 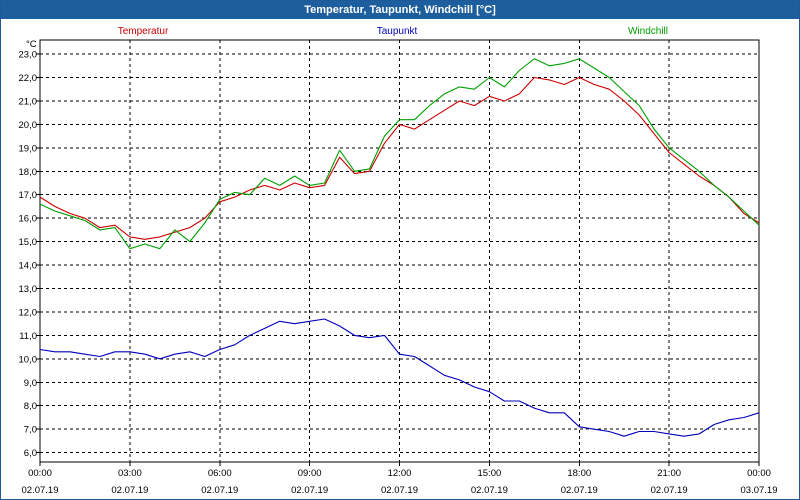 I want to click on x-tick-time-label: 18:00, so click(x=579, y=473).